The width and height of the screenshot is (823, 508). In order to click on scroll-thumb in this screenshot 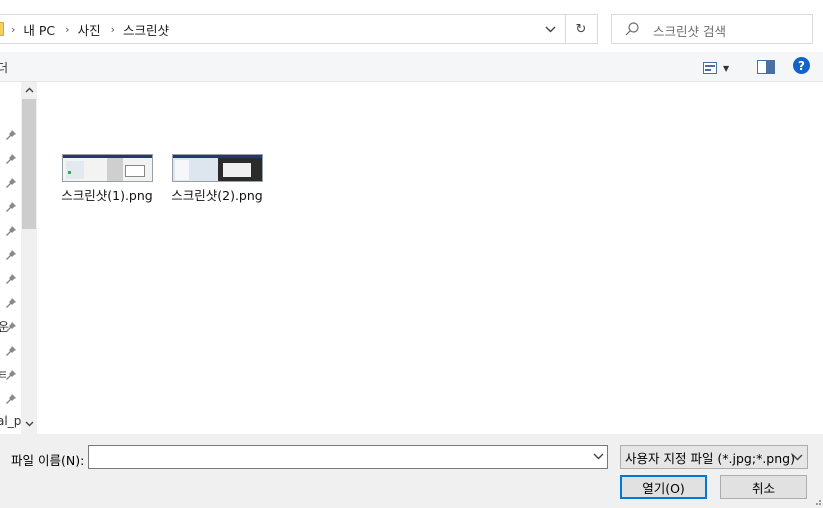, I will do `click(29, 164)`.